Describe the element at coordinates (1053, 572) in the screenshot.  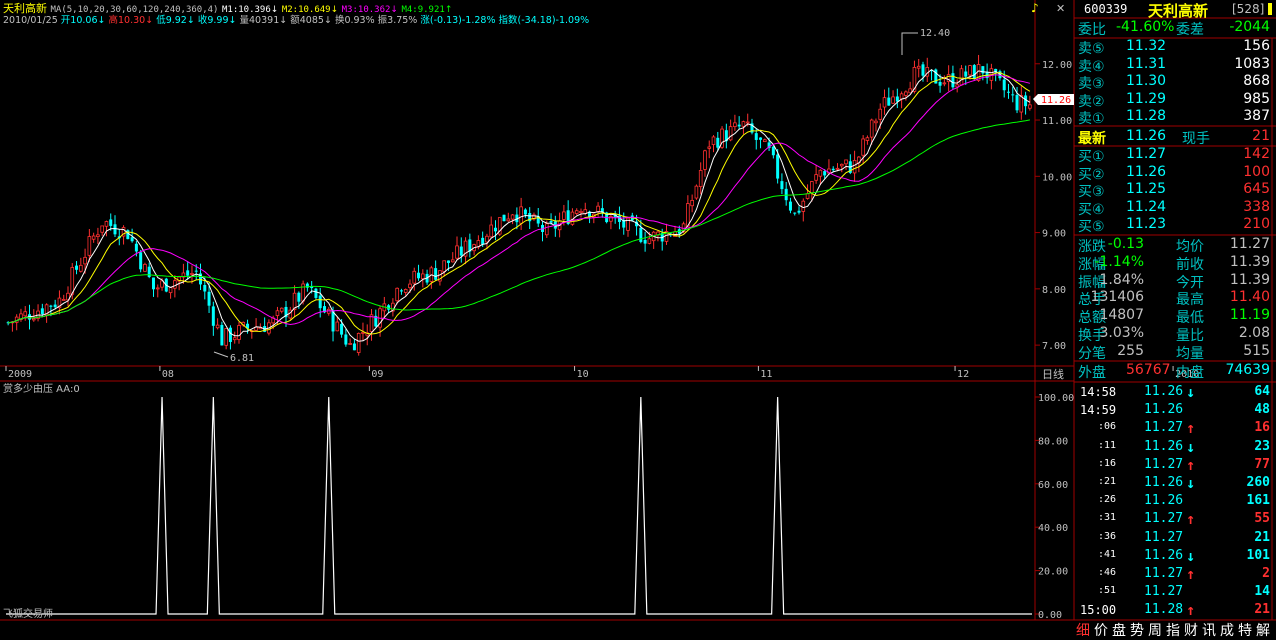
I see `indicator-tick-label: 20.00` at that location.